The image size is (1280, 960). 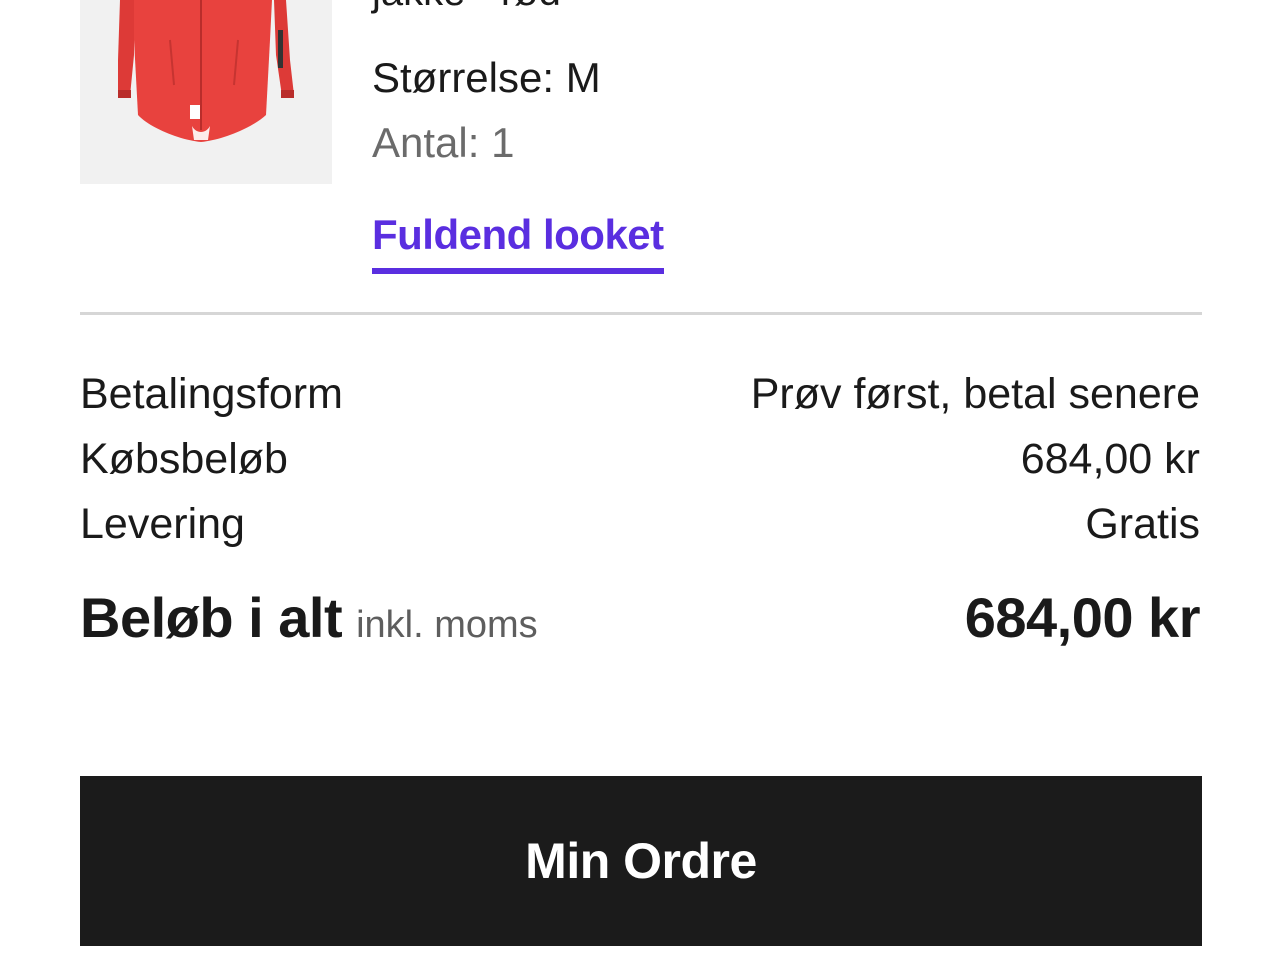 I want to click on product-image, so click(x=206, y=92).